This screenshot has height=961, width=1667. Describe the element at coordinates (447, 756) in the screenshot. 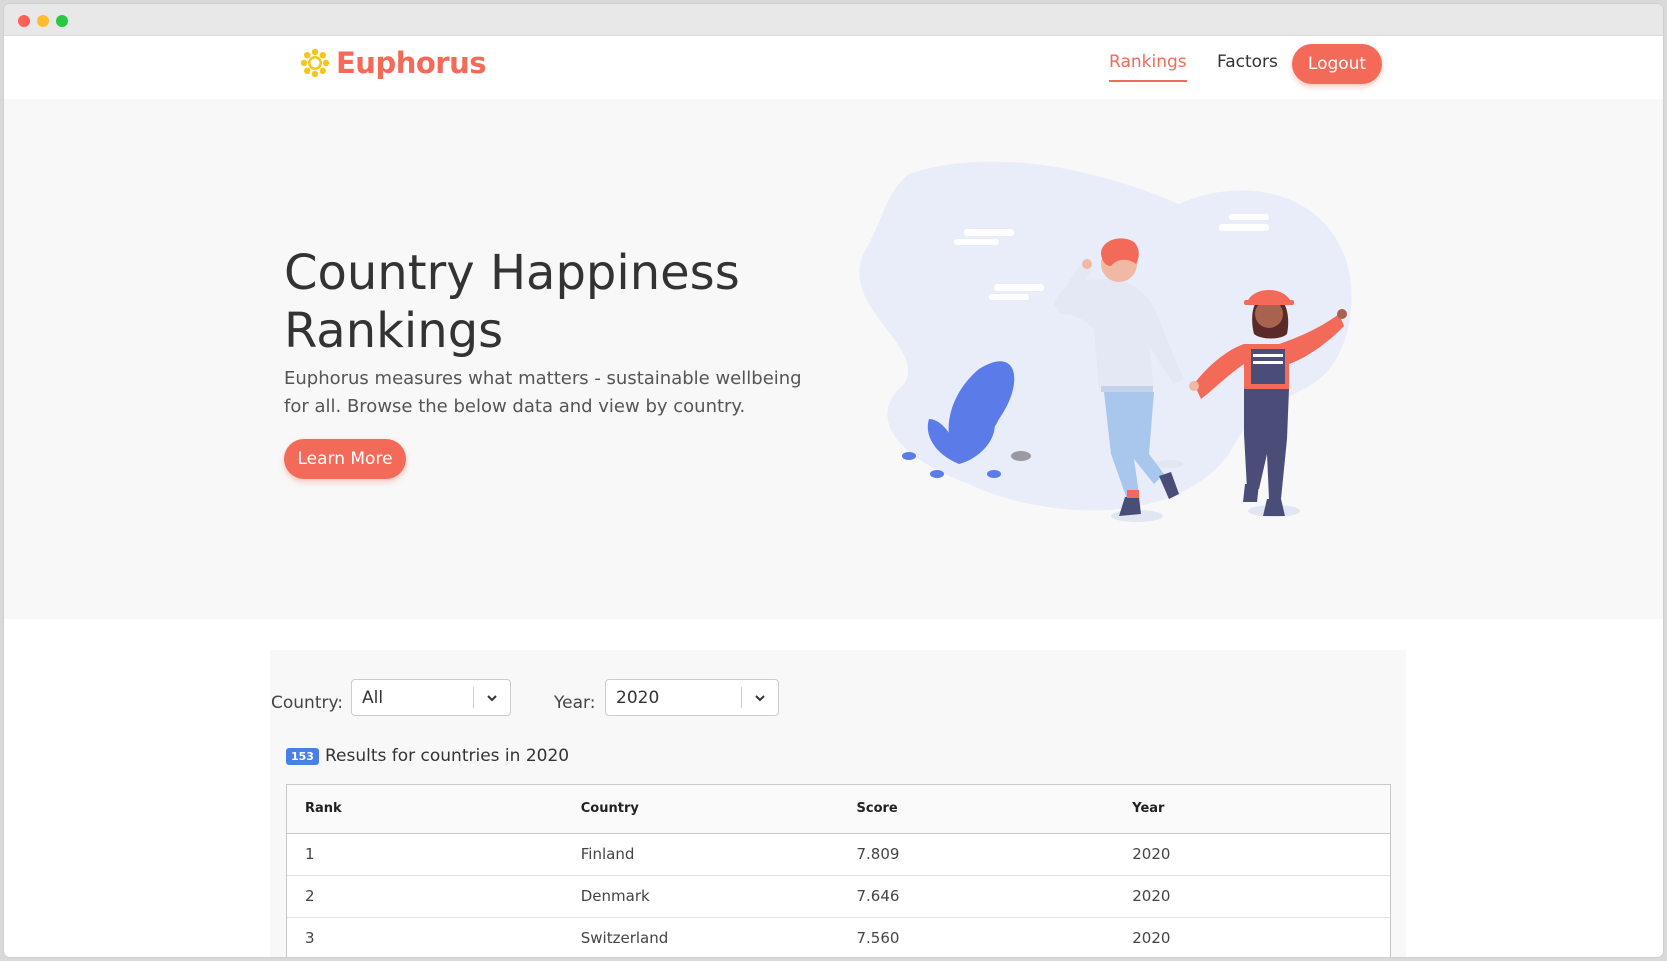

I see `results-text: Results for countries in 2020` at that location.